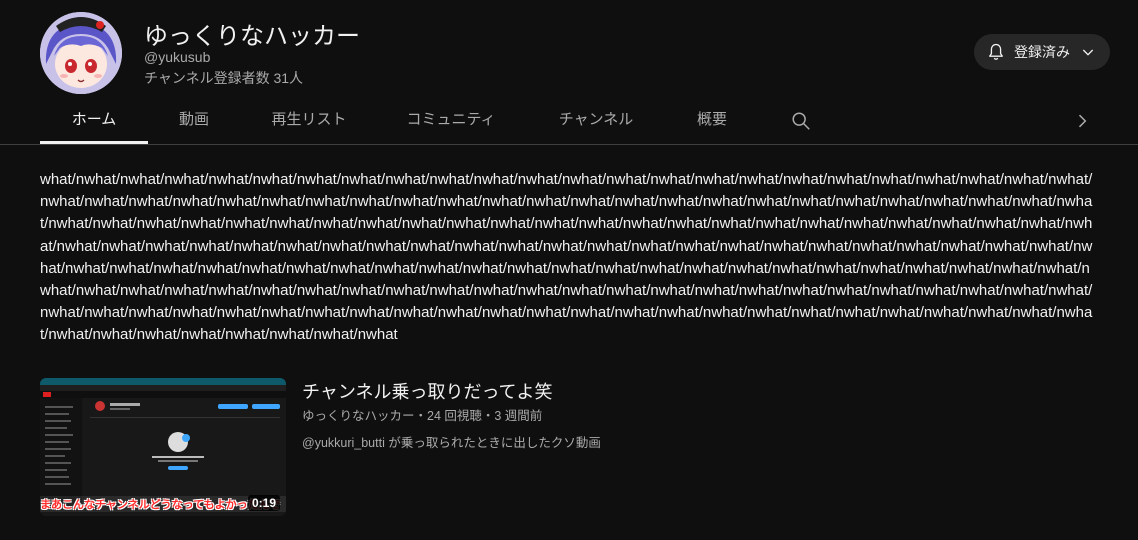 The height and width of the screenshot is (540, 1138). Describe the element at coordinates (712, 122) in the screenshot. I see `tab-about: 概要` at that location.